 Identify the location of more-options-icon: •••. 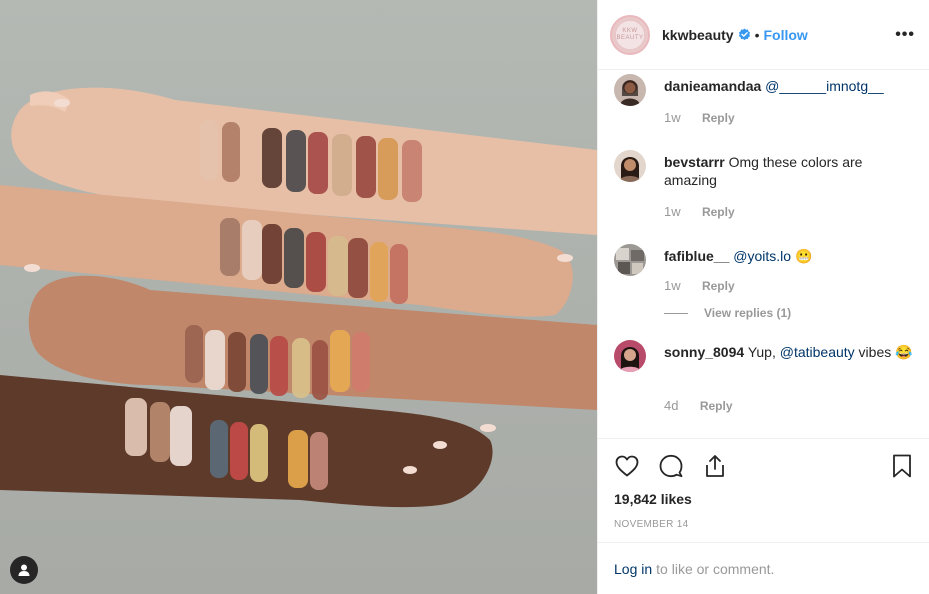
(905, 35).